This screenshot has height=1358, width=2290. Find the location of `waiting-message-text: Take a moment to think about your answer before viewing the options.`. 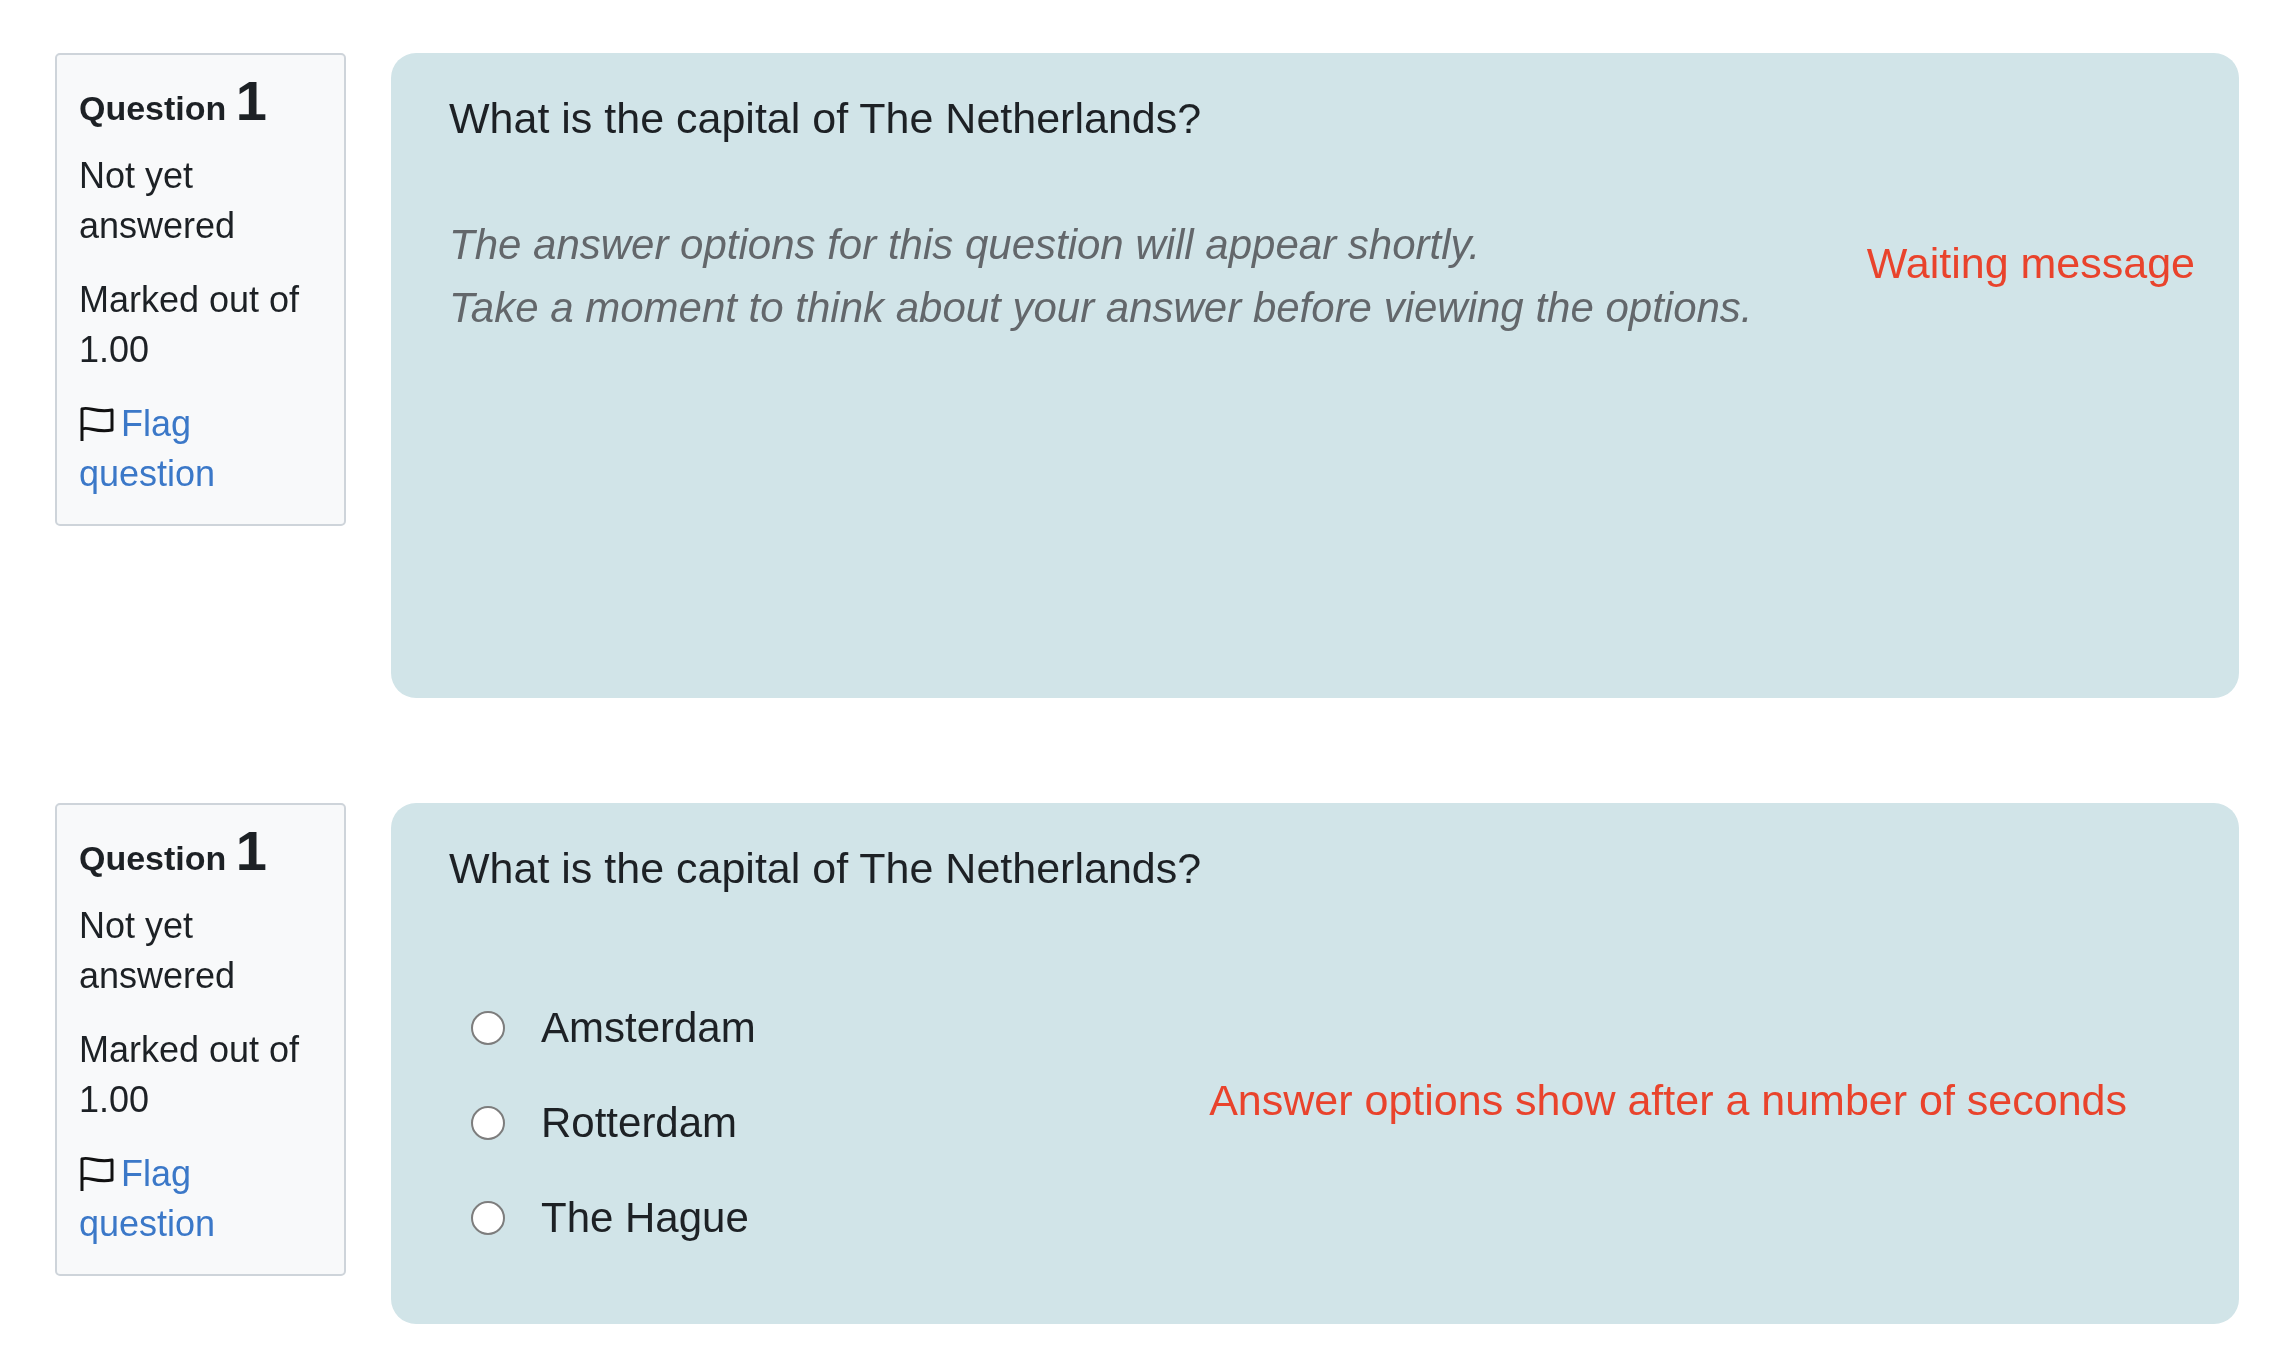

waiting-message-text: Take a moment to think about your answer before viewing the options. is located at coordinates (1101, 308).